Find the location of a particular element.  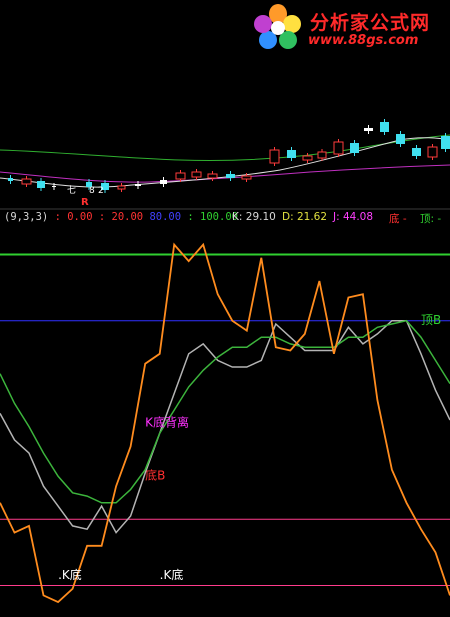

candle-label-3: 2 is located at coordinates (101, 191).